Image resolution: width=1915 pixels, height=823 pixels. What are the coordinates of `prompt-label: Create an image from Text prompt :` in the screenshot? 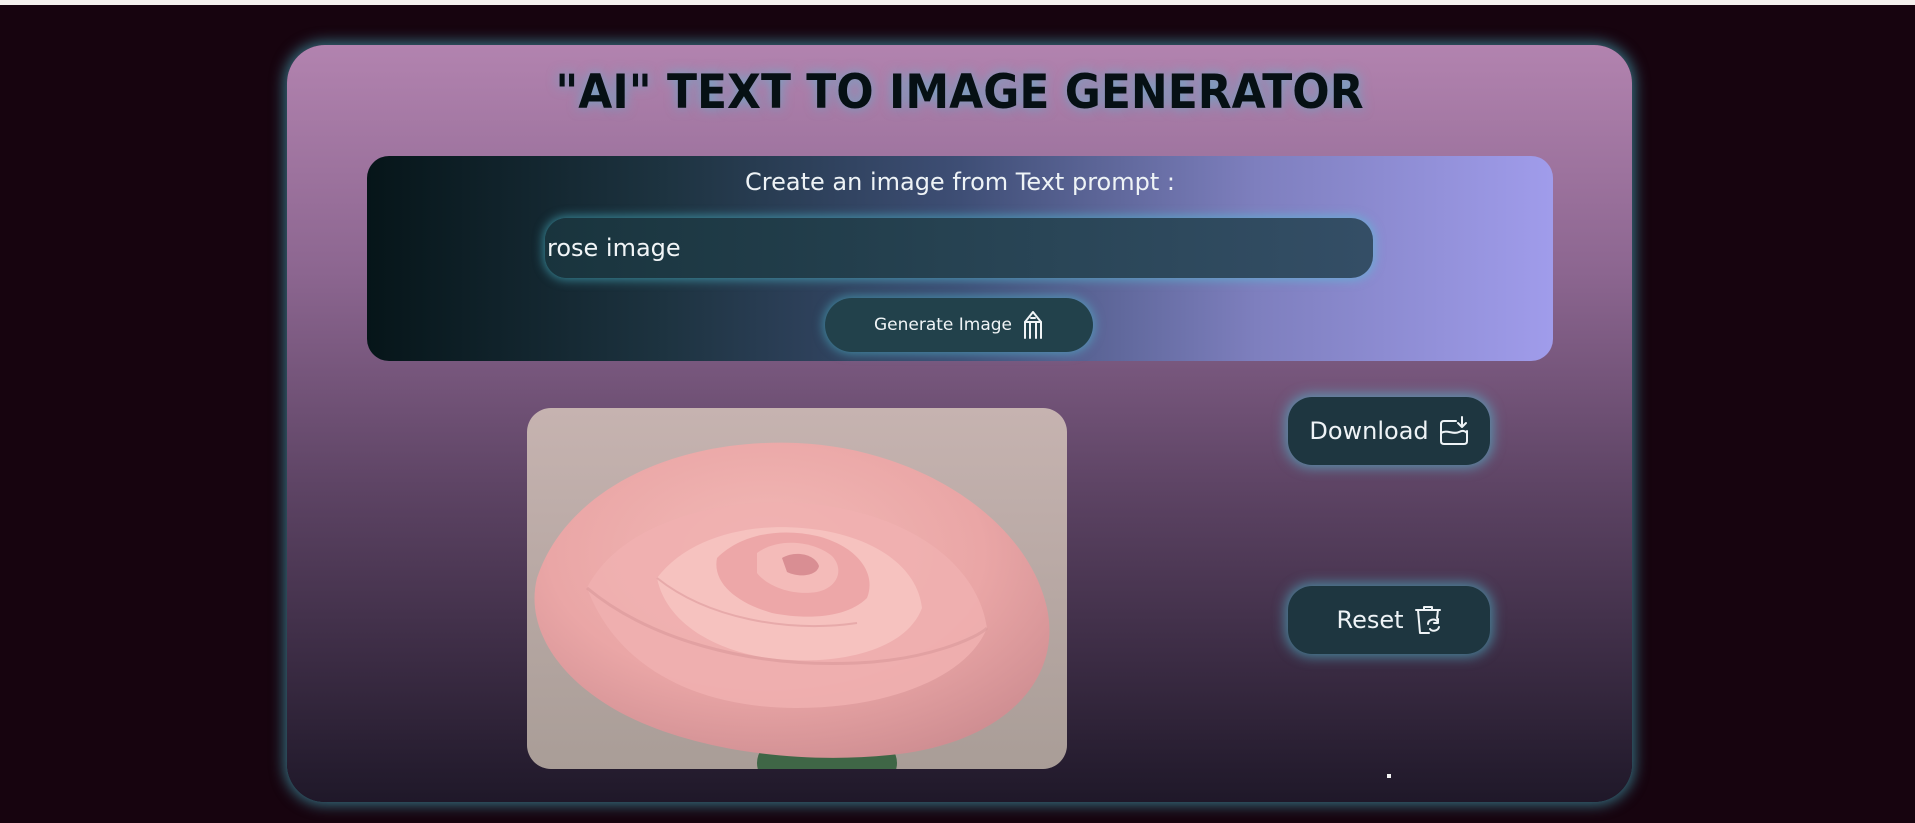 It's located at (960, 182).